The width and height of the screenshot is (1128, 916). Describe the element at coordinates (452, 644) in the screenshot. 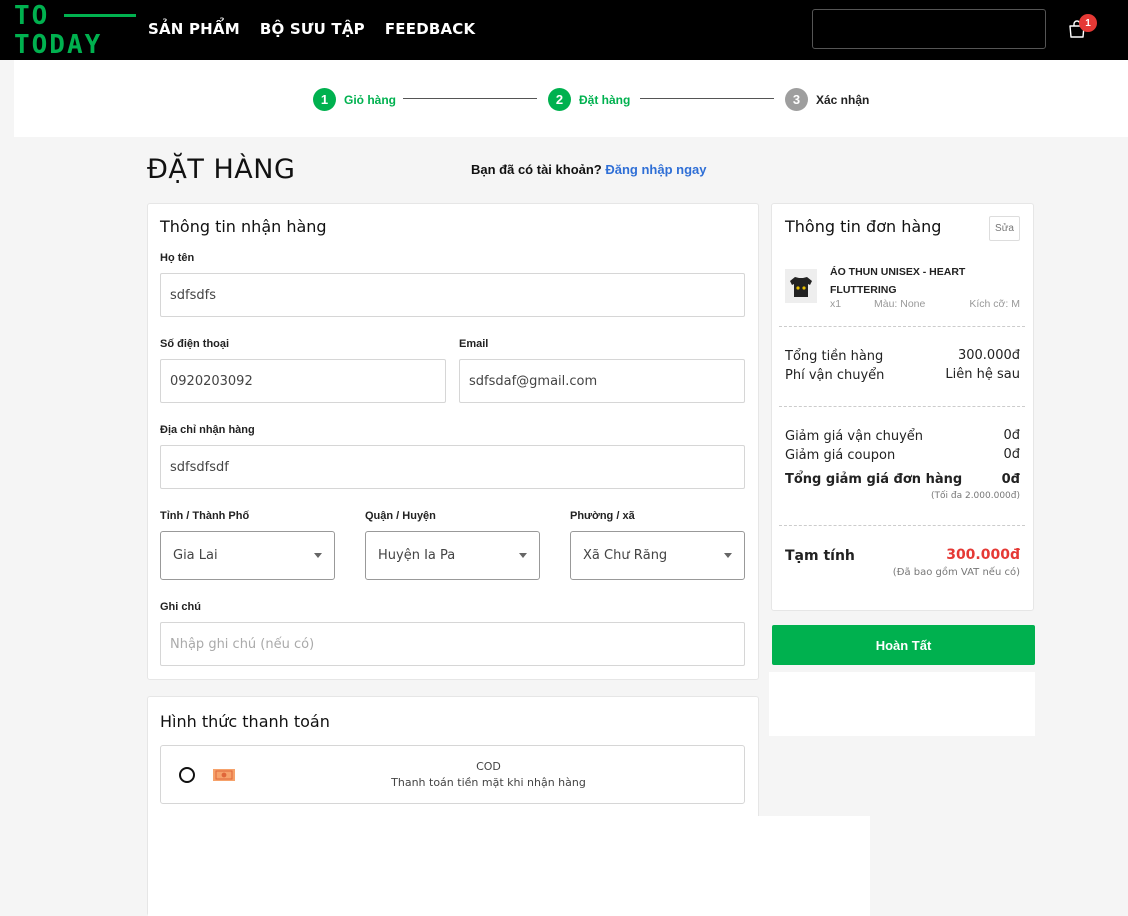

I see `note-field: Nhập ghi chú (nếu có)` at that location.